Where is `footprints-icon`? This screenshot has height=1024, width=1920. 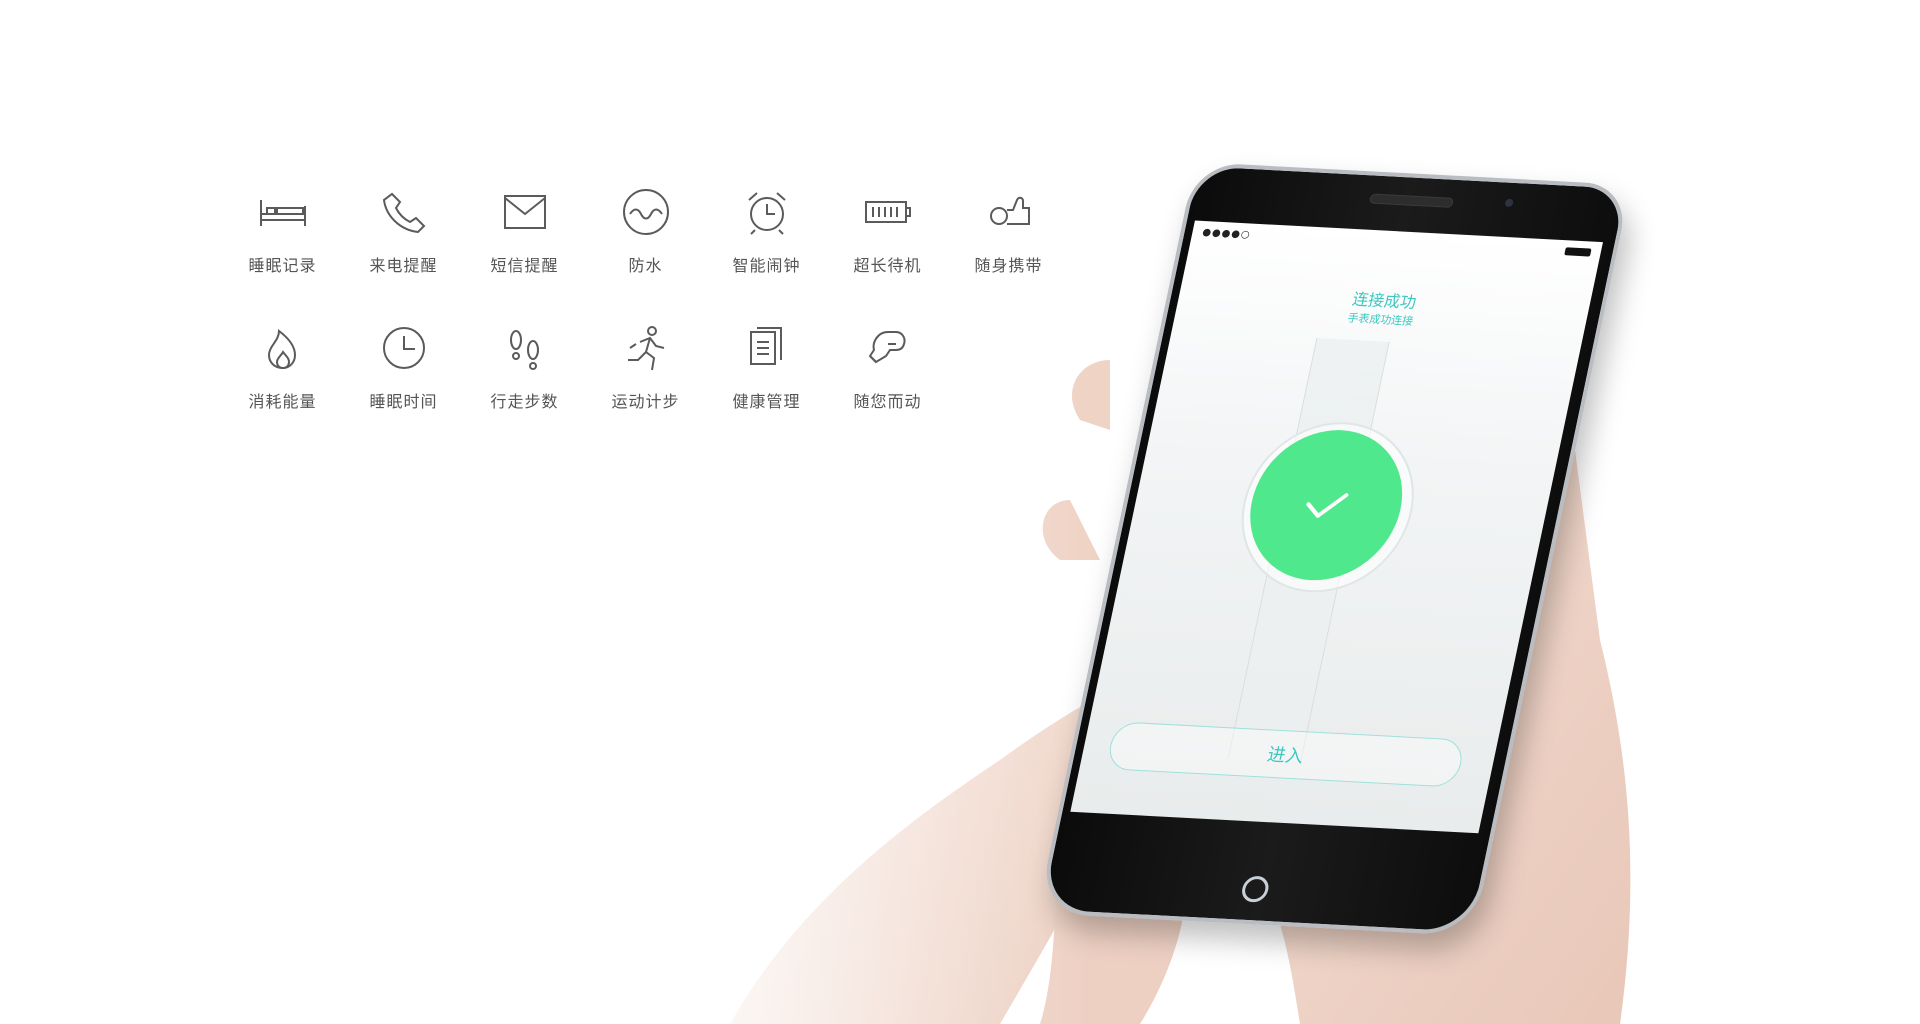 footprints-icon is located at coordinates (525, 348).